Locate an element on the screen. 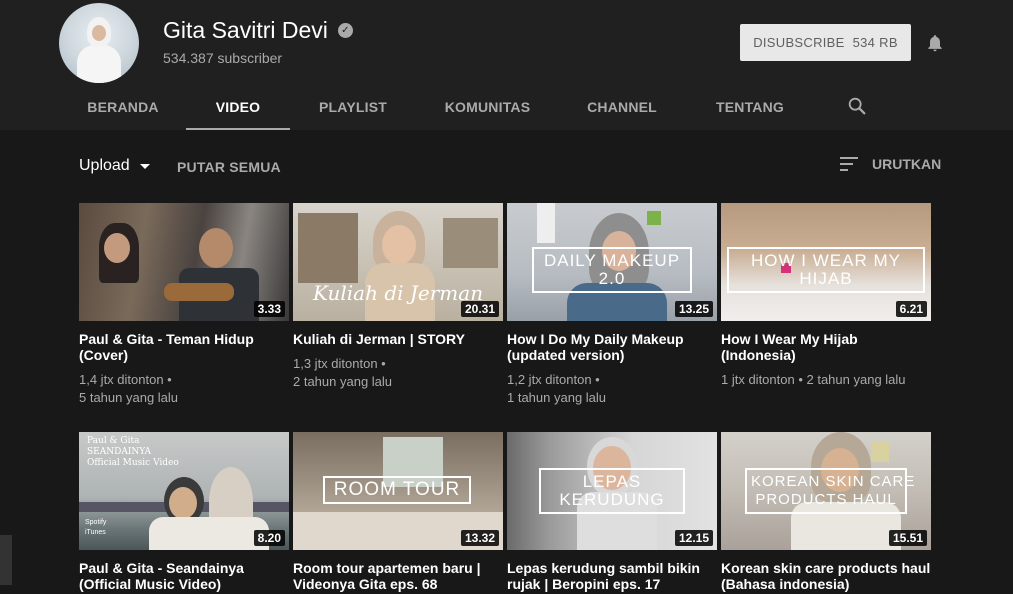 The height and width of the screenshot is (594, 1013). tab-beranda: BERANDA is located at coordinates (123, 107).